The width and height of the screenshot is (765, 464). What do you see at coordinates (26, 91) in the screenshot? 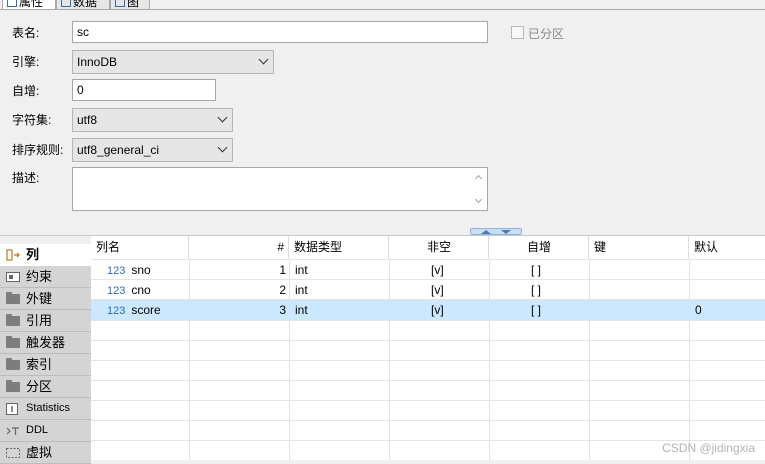
I see `auto-increment-label: 自增:` at bounding box center [26, 91].